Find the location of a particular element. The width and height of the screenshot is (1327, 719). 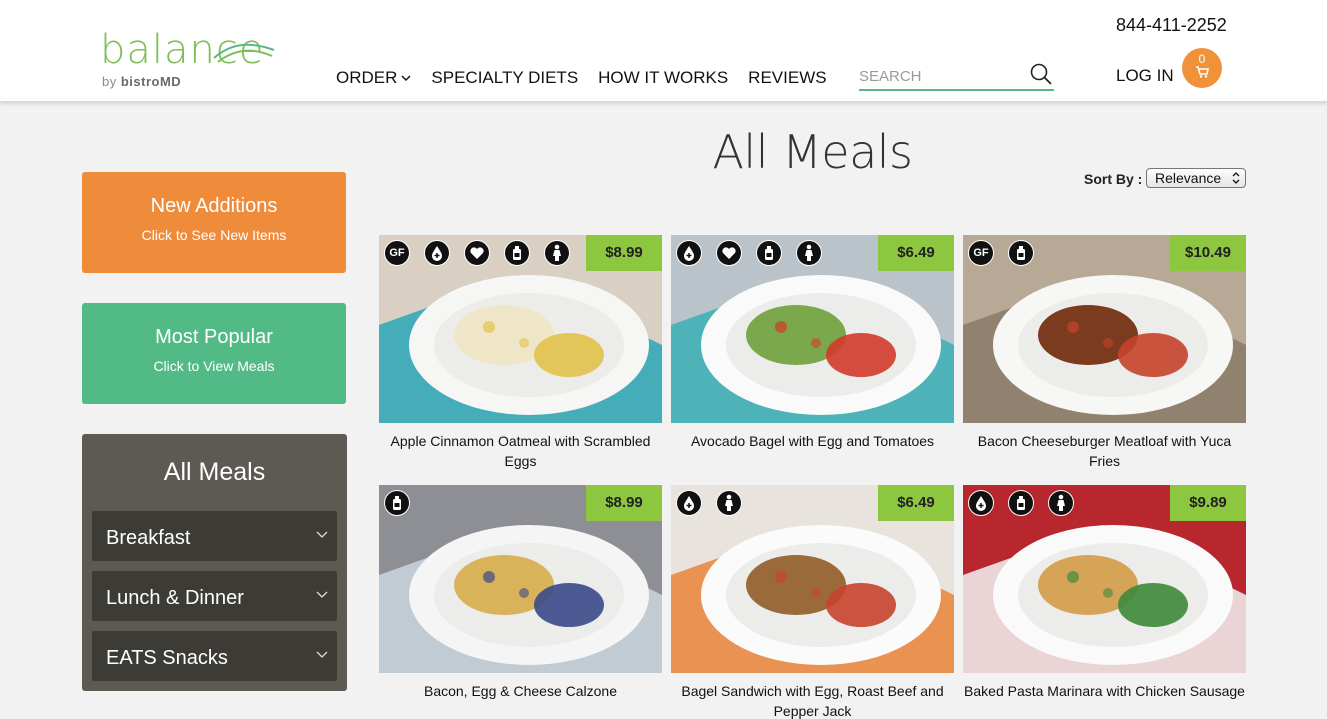

category-eats-snacks: EATS Snacks is located at coordinates (214, 656).